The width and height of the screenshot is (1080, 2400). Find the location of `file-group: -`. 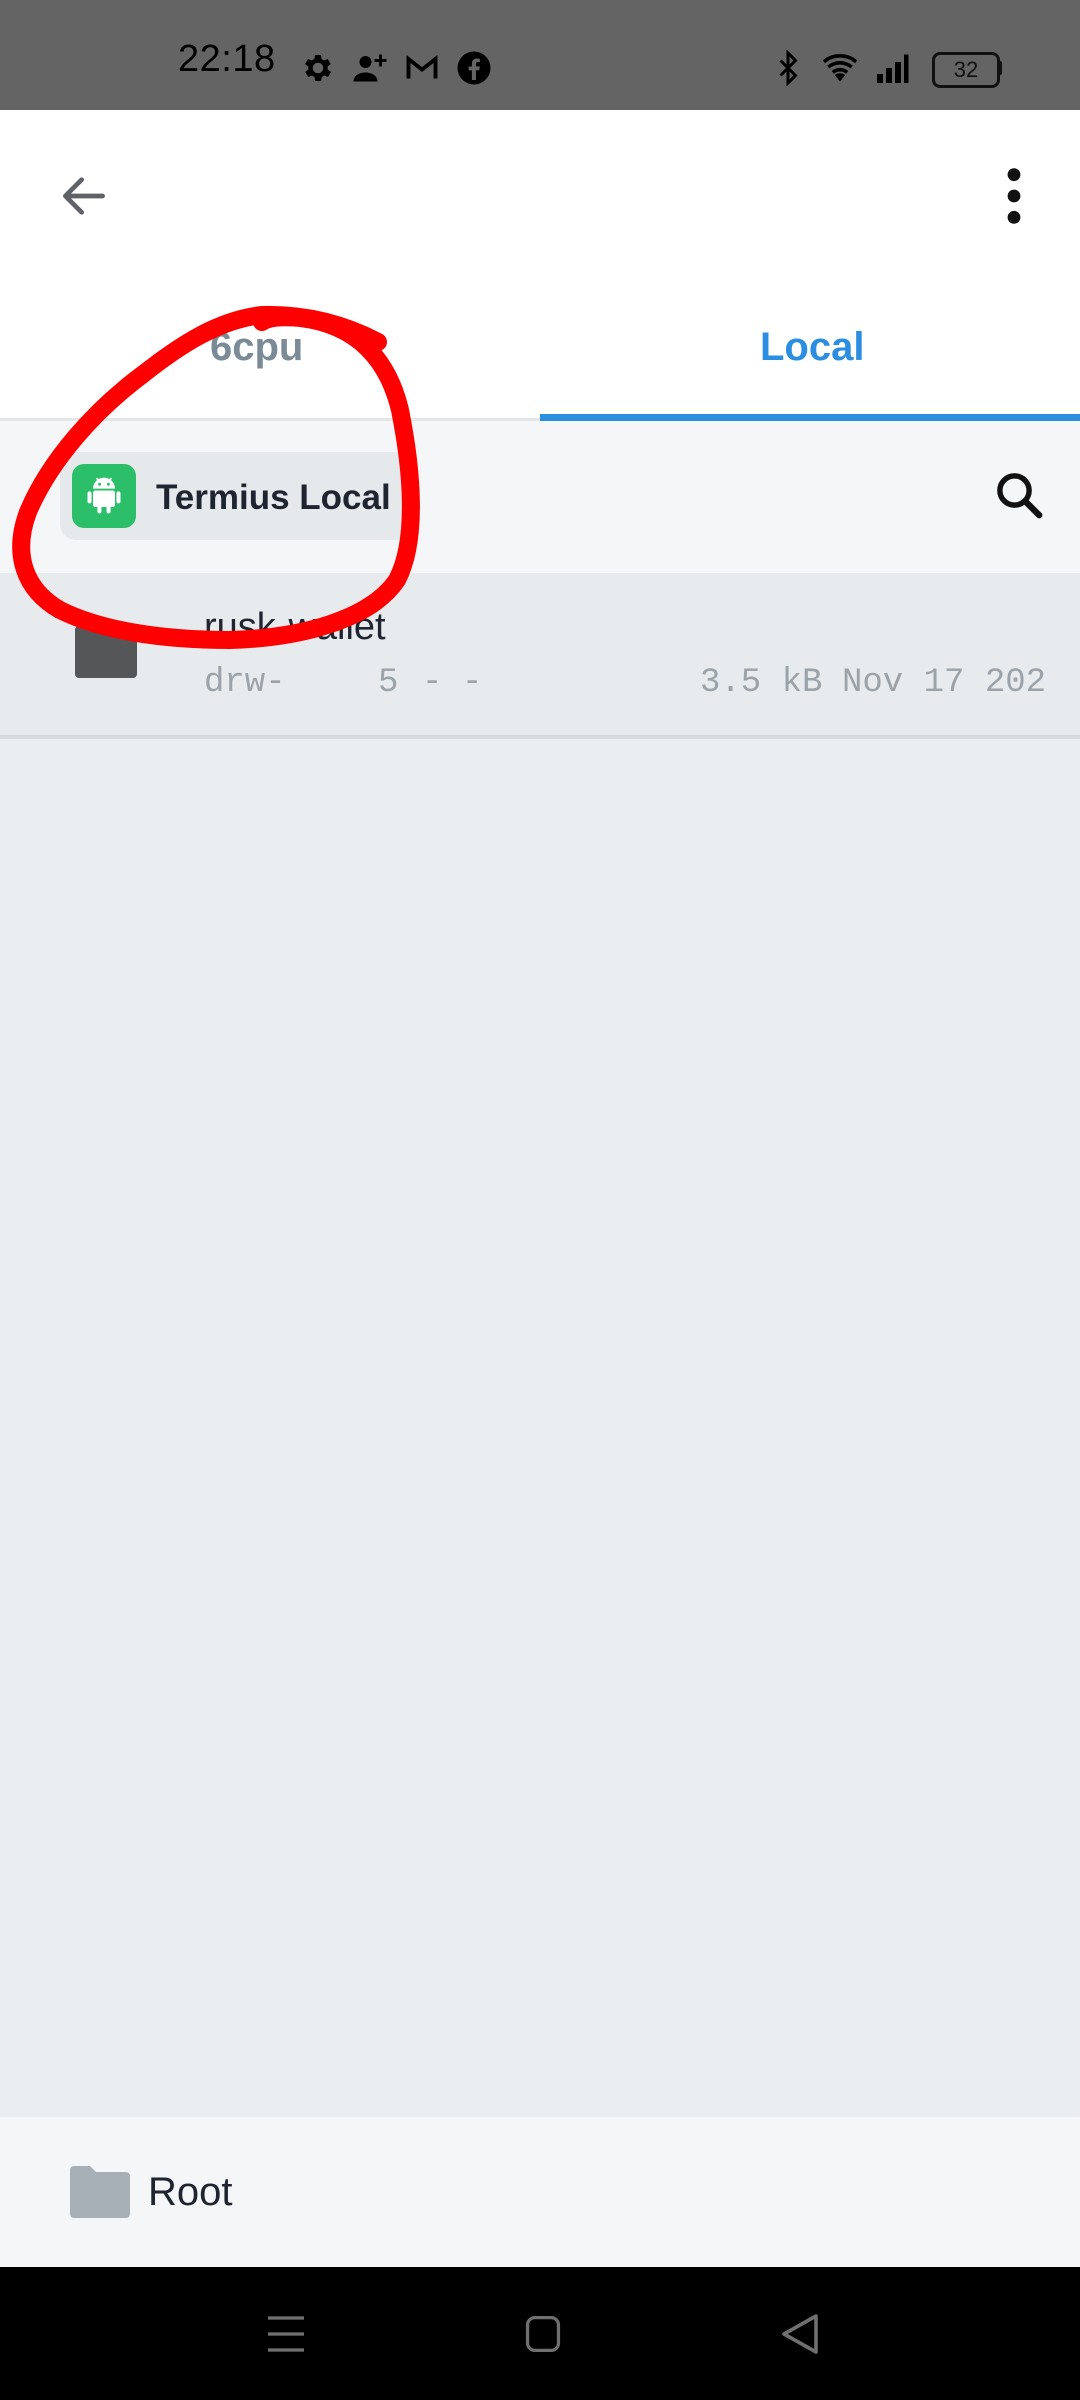

file-group: - is located at coordinates (472, 683).